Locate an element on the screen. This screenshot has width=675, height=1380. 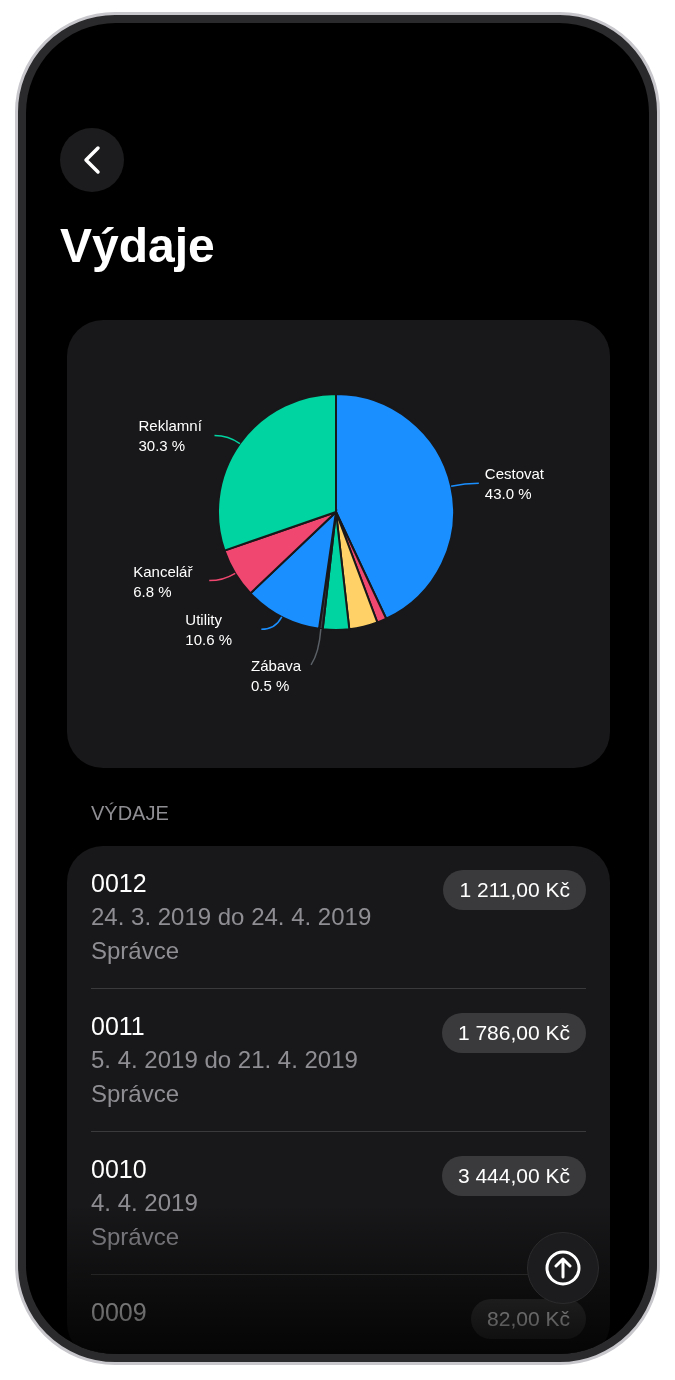
page-title: Výdaje is located at coordinates (138, 246).